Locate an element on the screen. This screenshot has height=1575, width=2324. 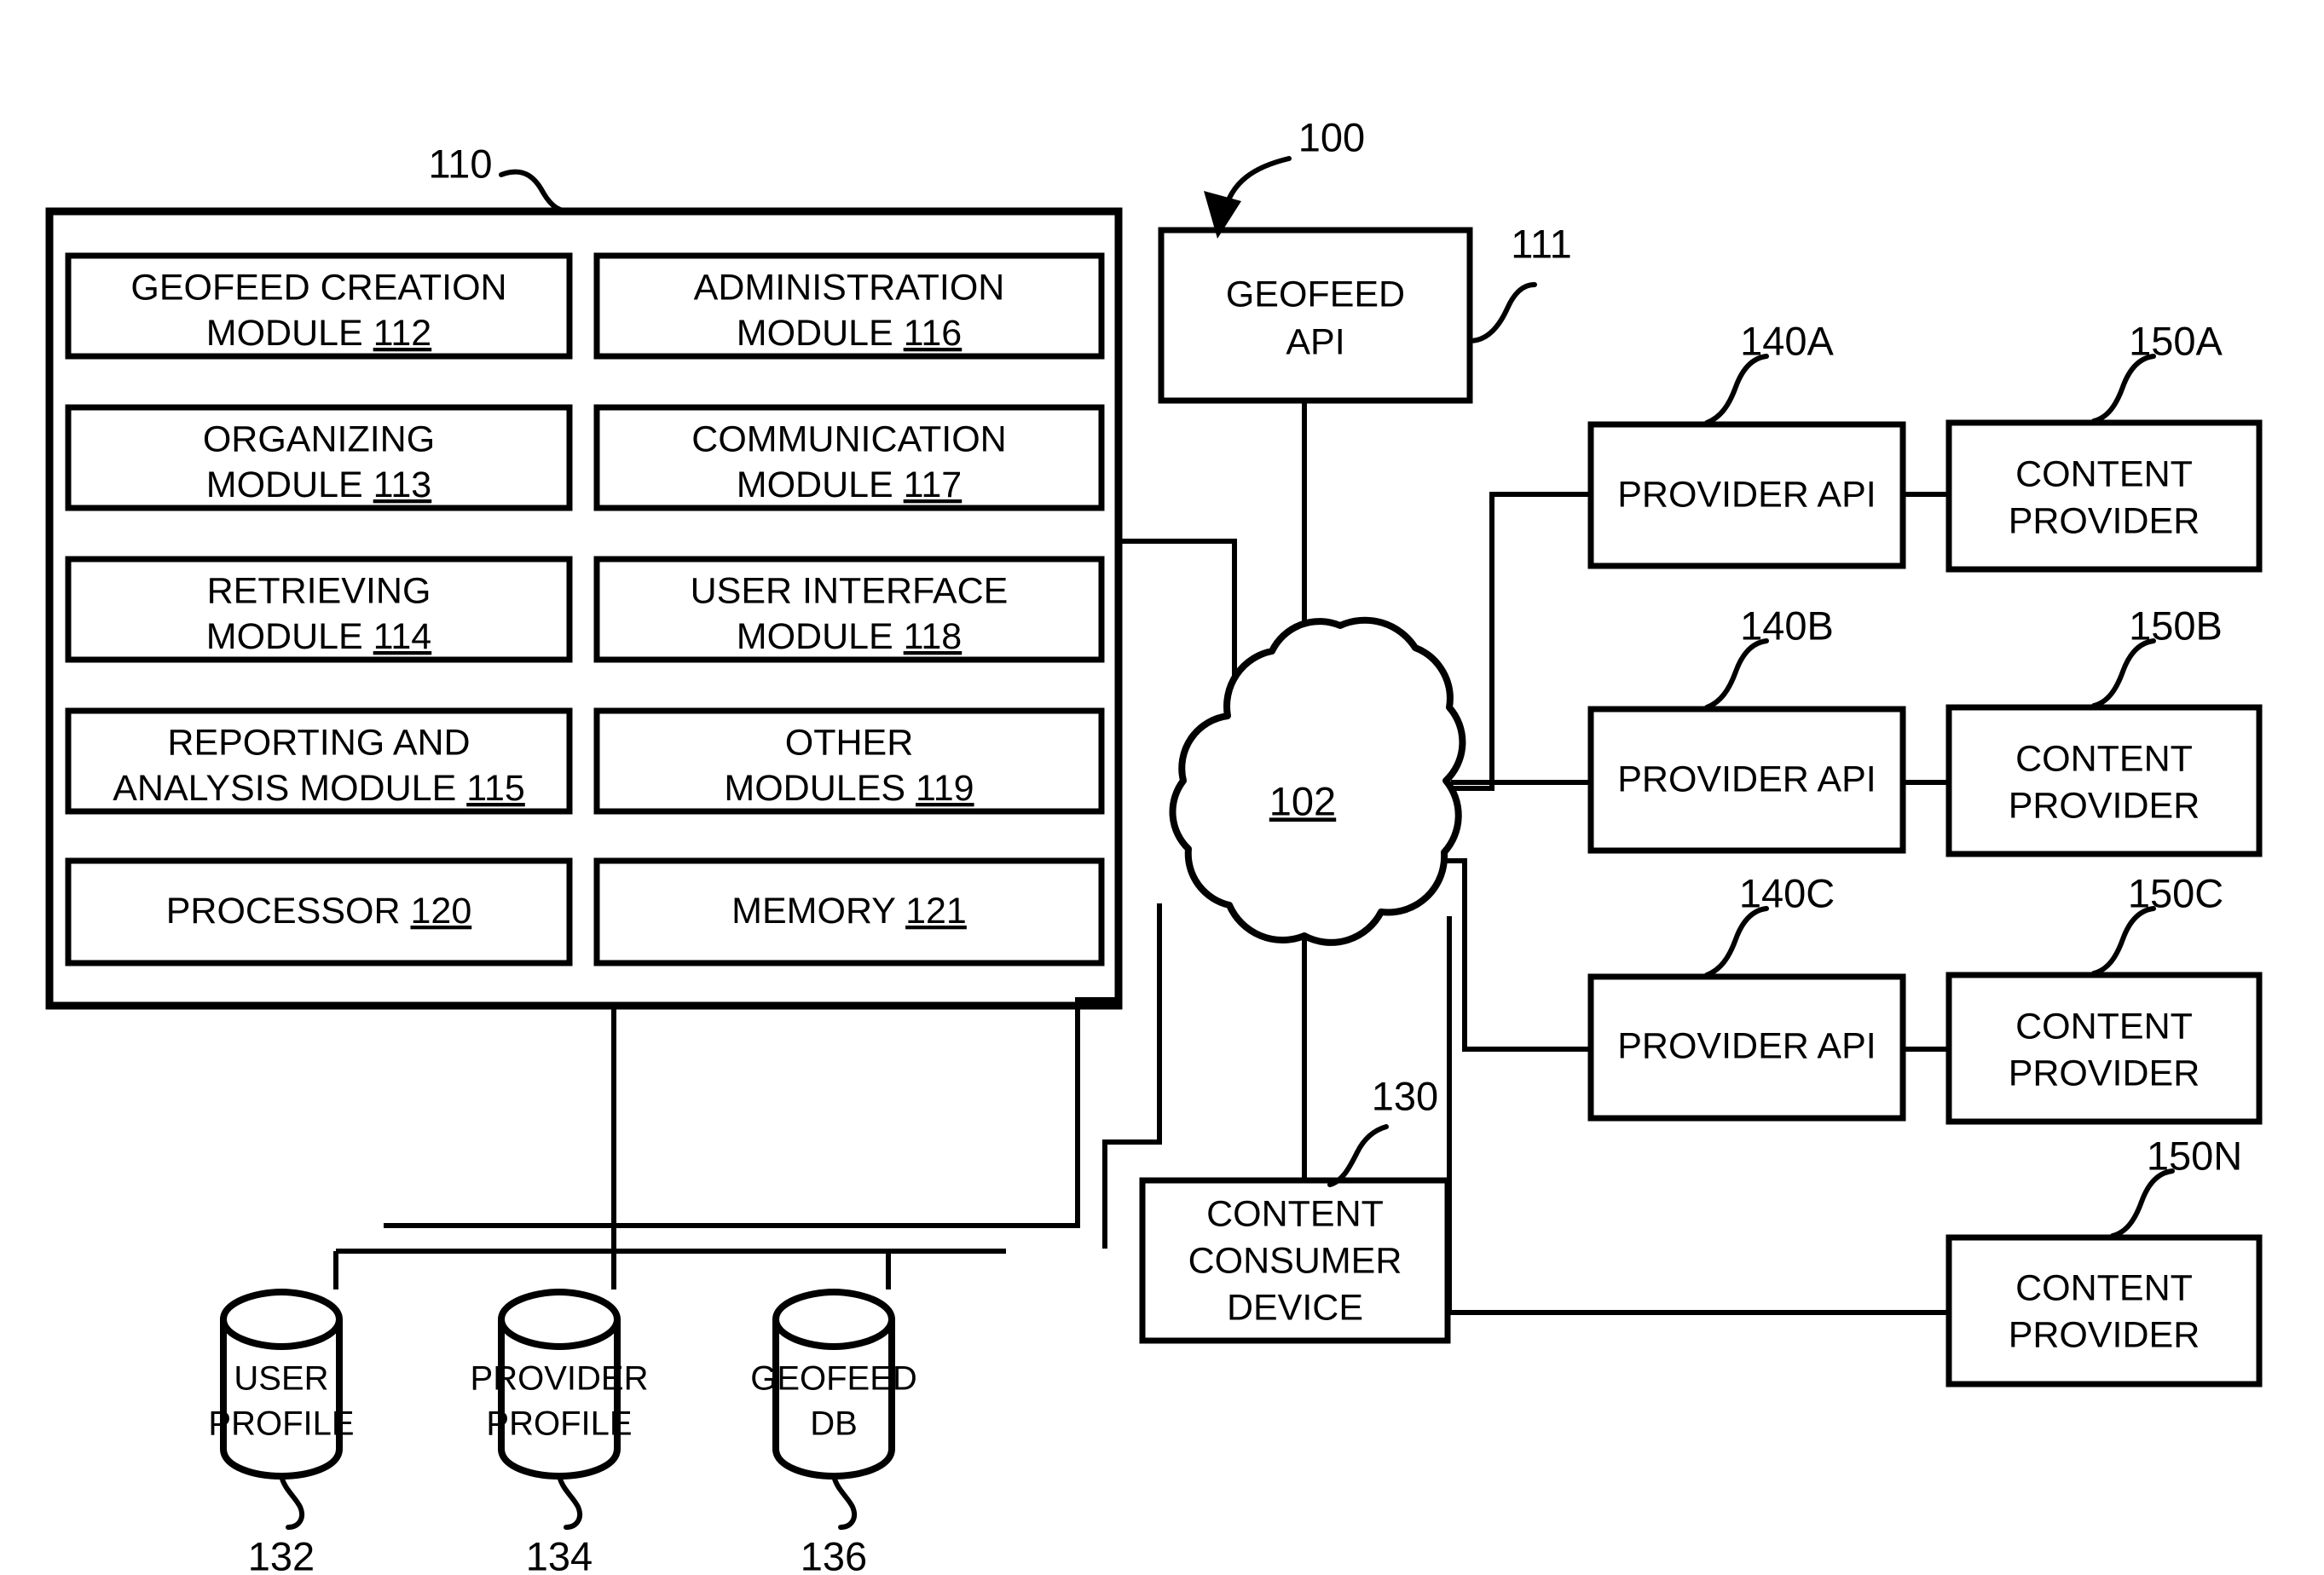
wire-cloud-to-providerC is located at coordinates (1513, 955).